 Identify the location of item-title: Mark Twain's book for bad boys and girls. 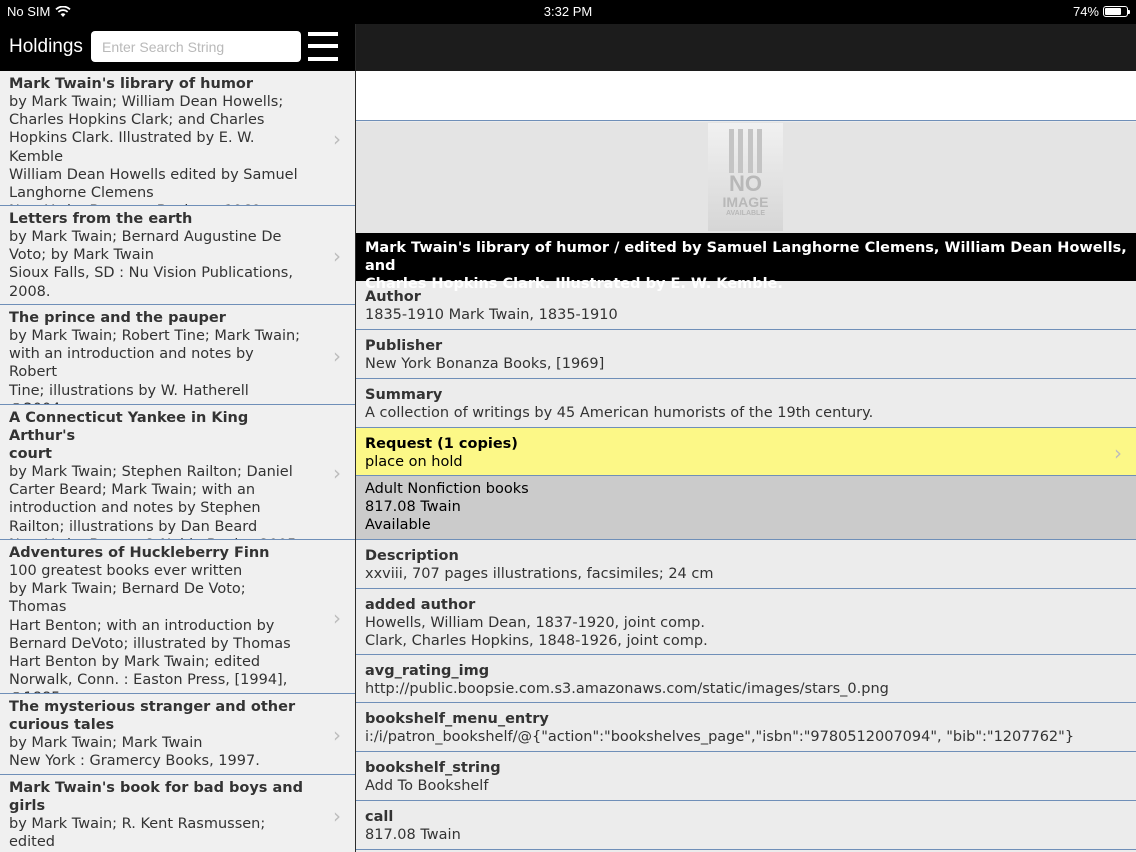
(156, 797).